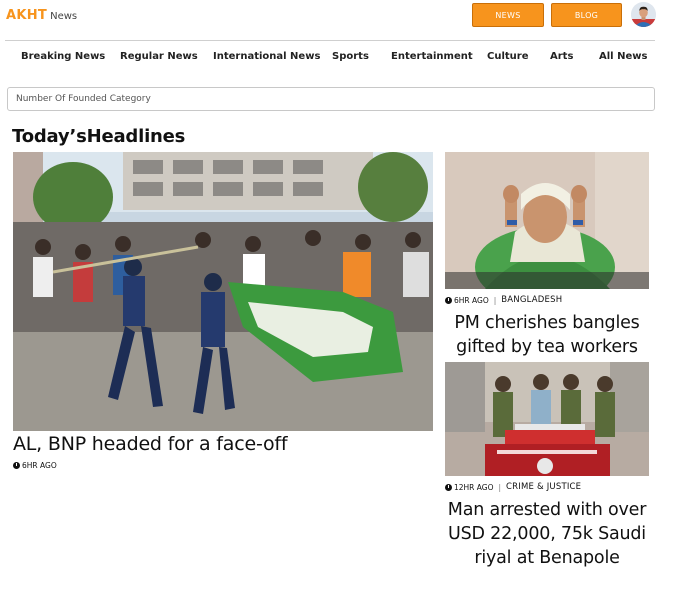 Image resolution: width=678 pixels, height=595 pixels. I want to click on category-search-input, so click(331, 99).